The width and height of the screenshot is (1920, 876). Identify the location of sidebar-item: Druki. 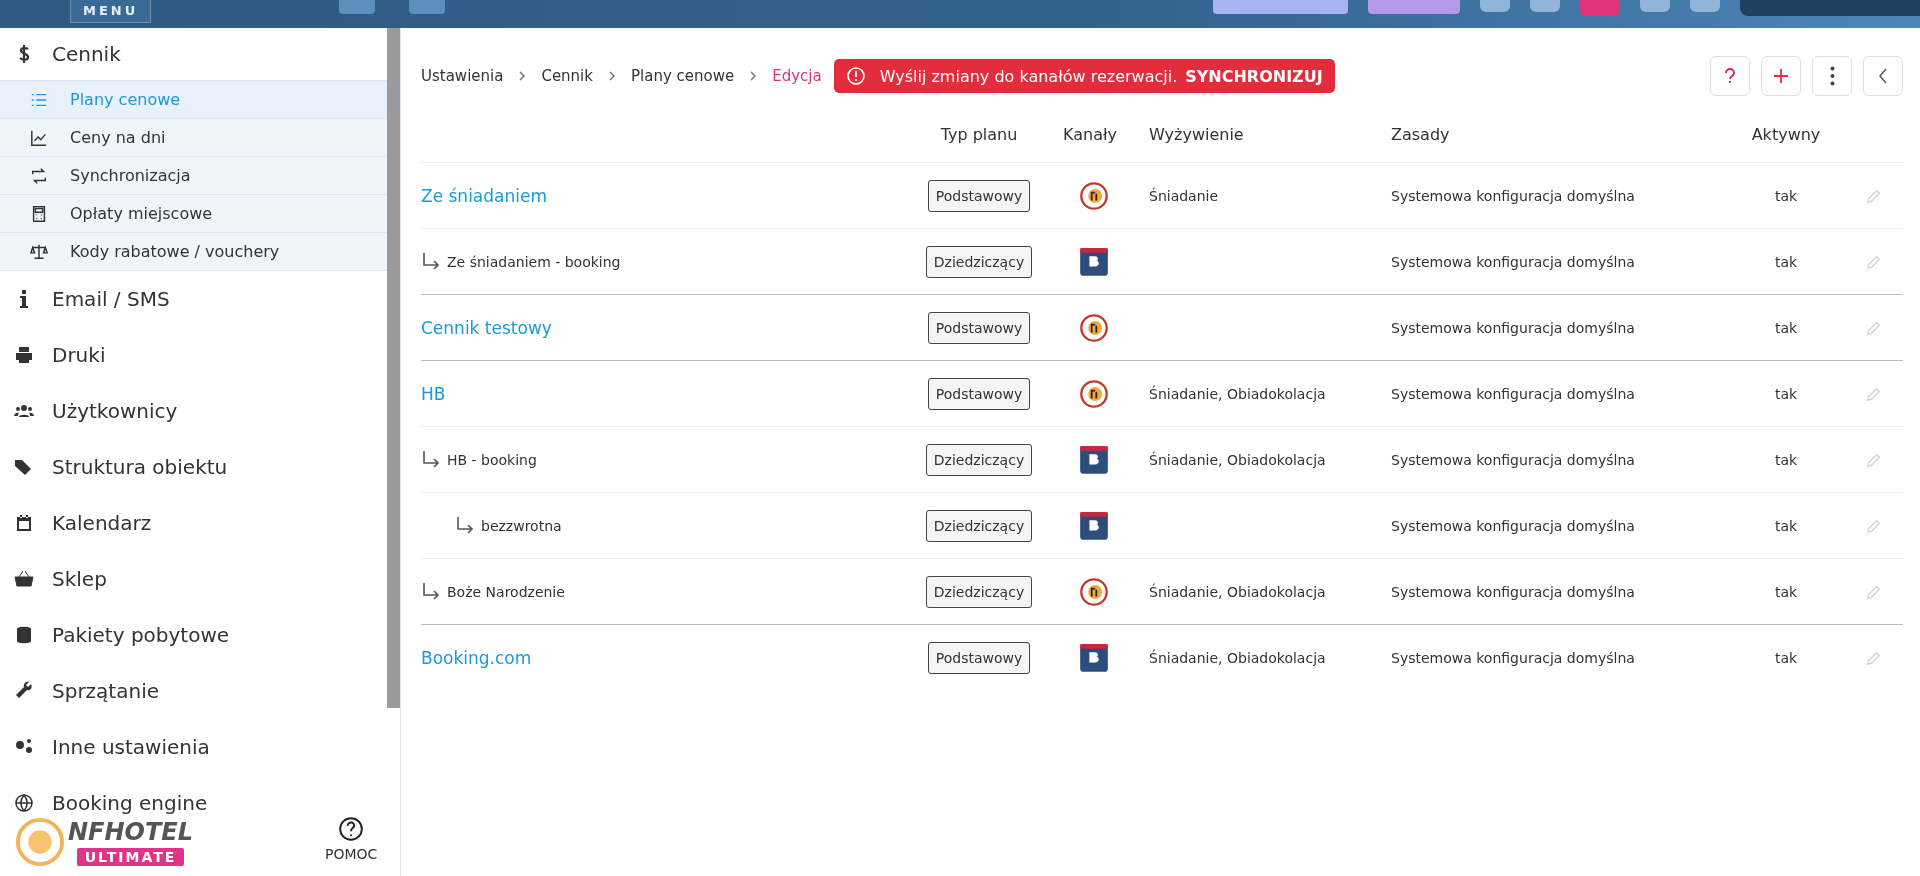
(193, 355).